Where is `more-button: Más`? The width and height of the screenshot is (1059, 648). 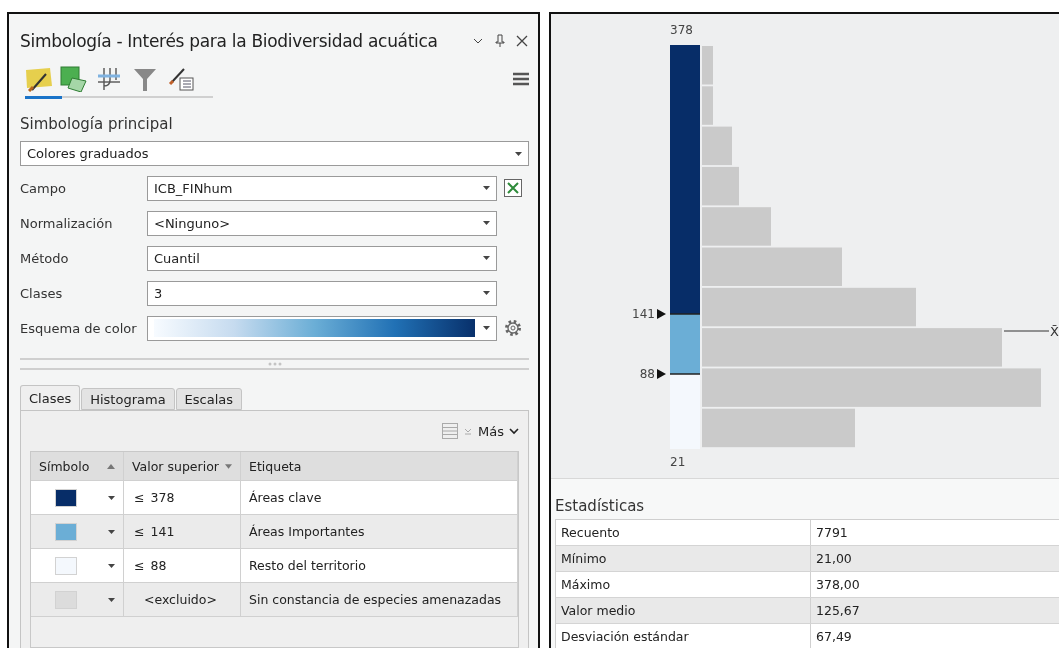
more-button: Más is located at coordinates (498, 431).